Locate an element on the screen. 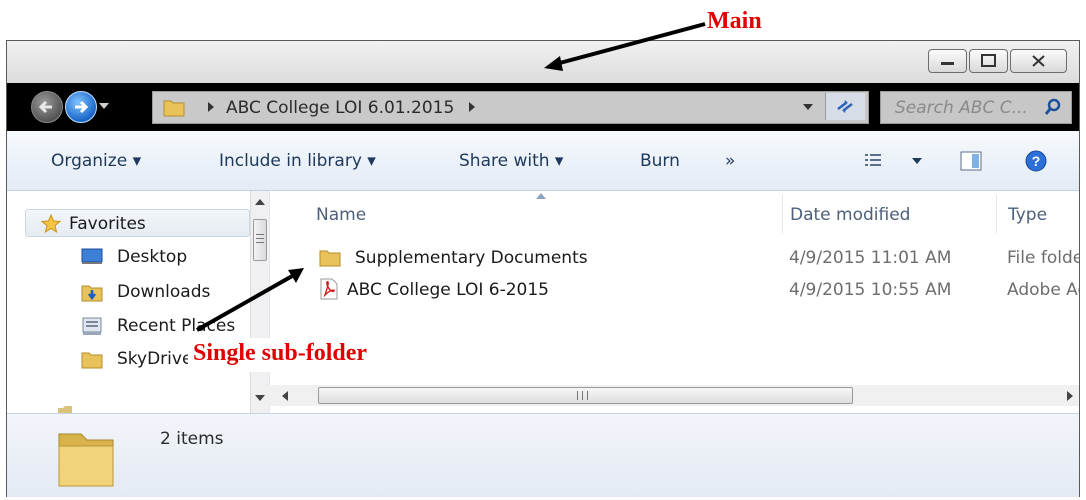 Image resolution: width=1086 pixels, height=500 pixels. arrow-main is located at coordinates (625, 46).